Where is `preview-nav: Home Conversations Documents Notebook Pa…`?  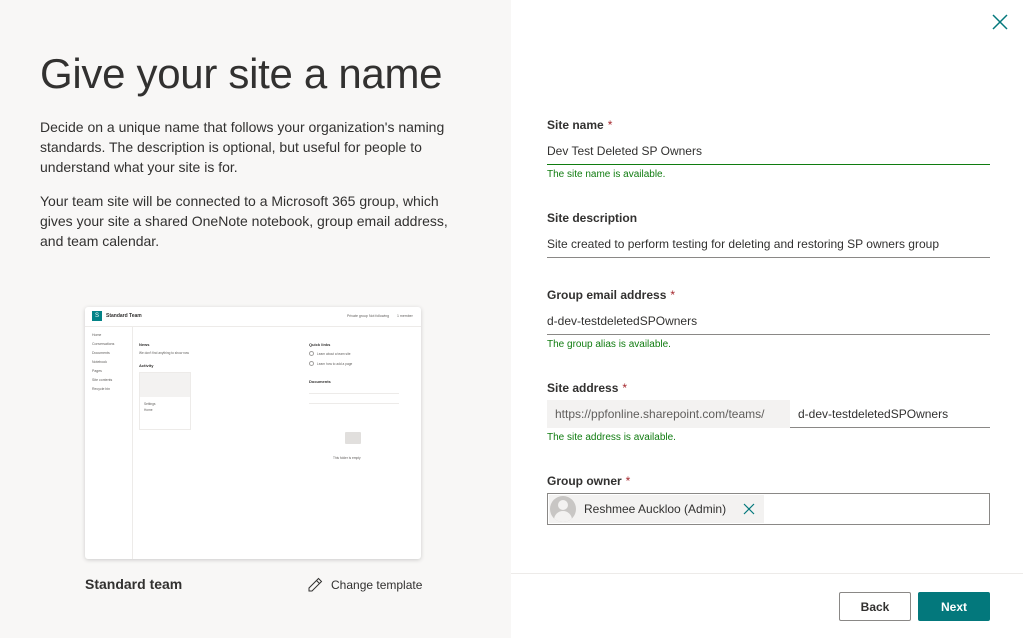
preview-nav: Home Conversations Documents Notebook Pa… is located at coordinates (109, 443).